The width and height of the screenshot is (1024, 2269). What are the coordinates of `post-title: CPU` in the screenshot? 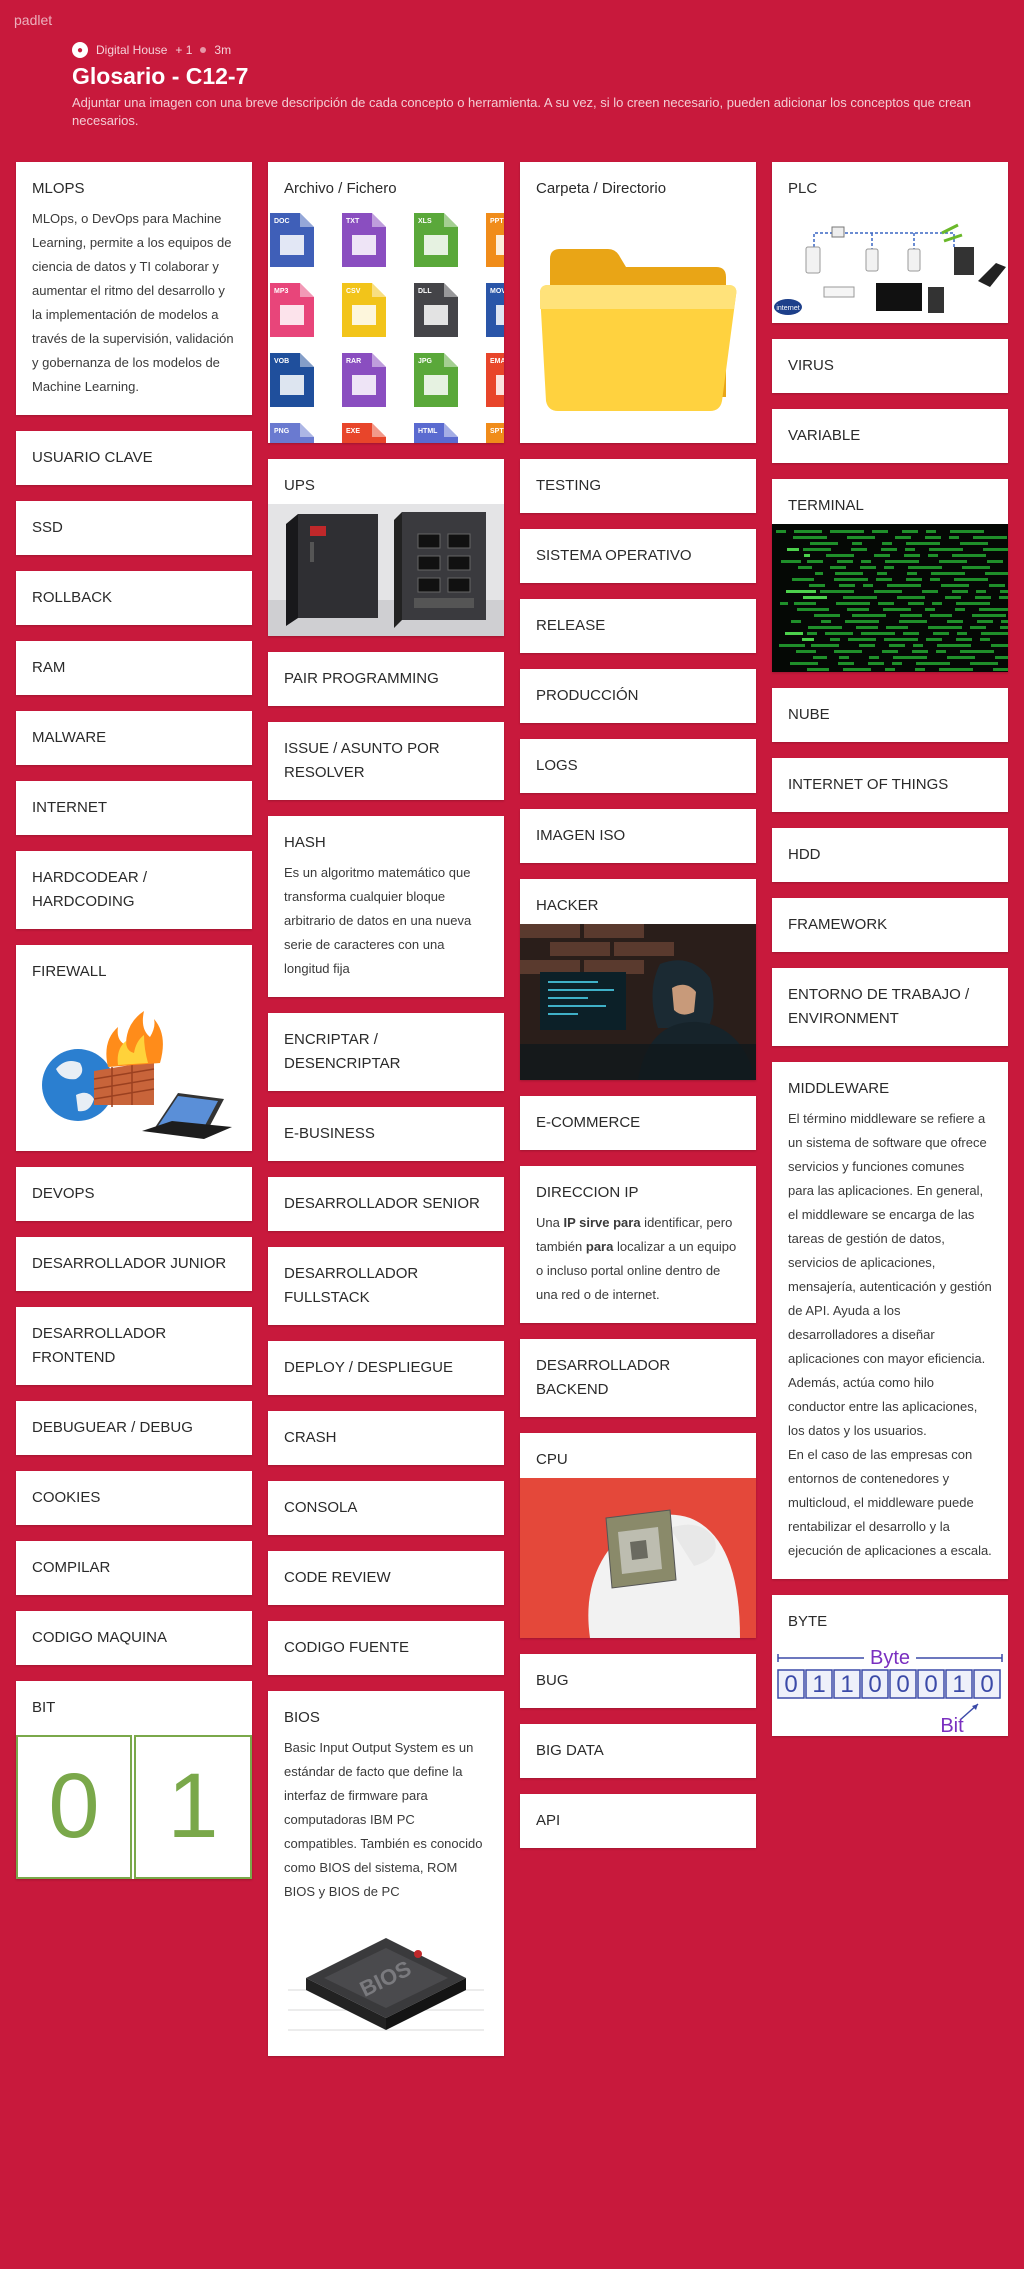 It's located at (552, 1459).